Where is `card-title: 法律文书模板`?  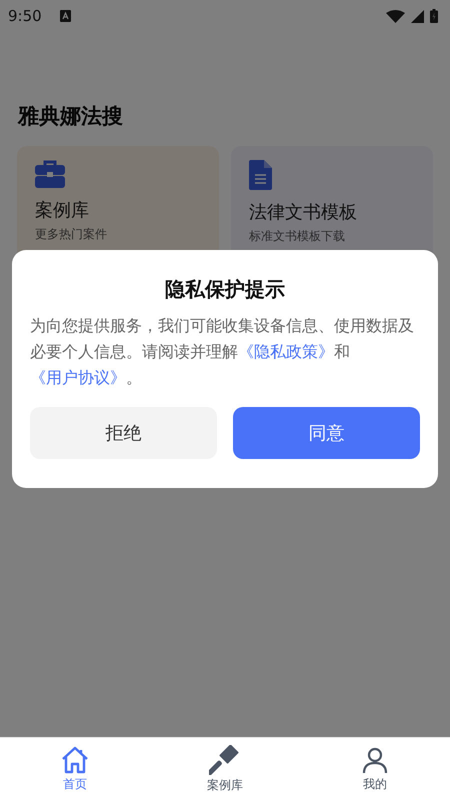
card-title: 法律文书模板 is located at coordinates (303, 212).